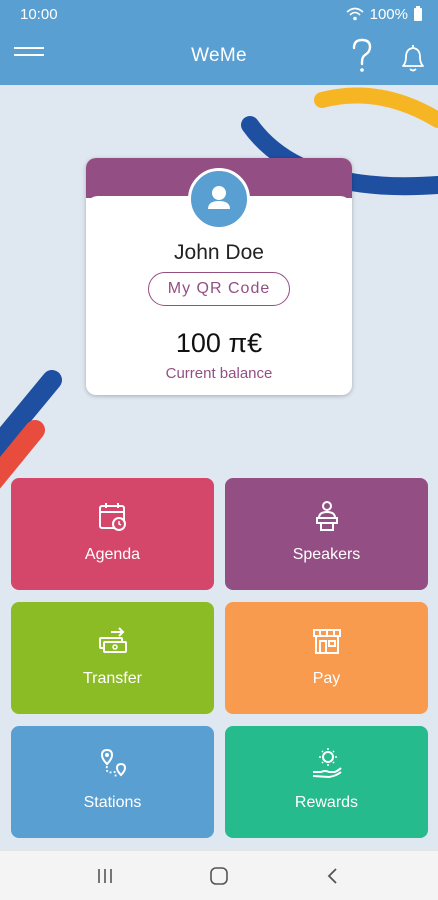 The height and width of the screenshot is (900, 438). I want to click on balance-value: 100 π€, so click(219, 343).